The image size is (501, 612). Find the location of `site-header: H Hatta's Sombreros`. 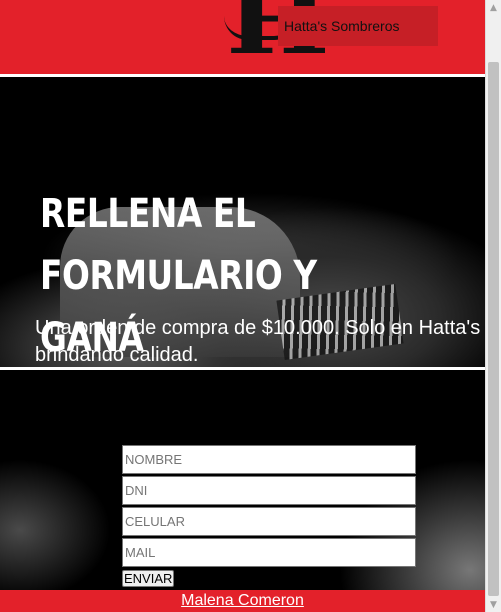

site-header: H Hatta's Sombreros is located at coordinates (242, 37).